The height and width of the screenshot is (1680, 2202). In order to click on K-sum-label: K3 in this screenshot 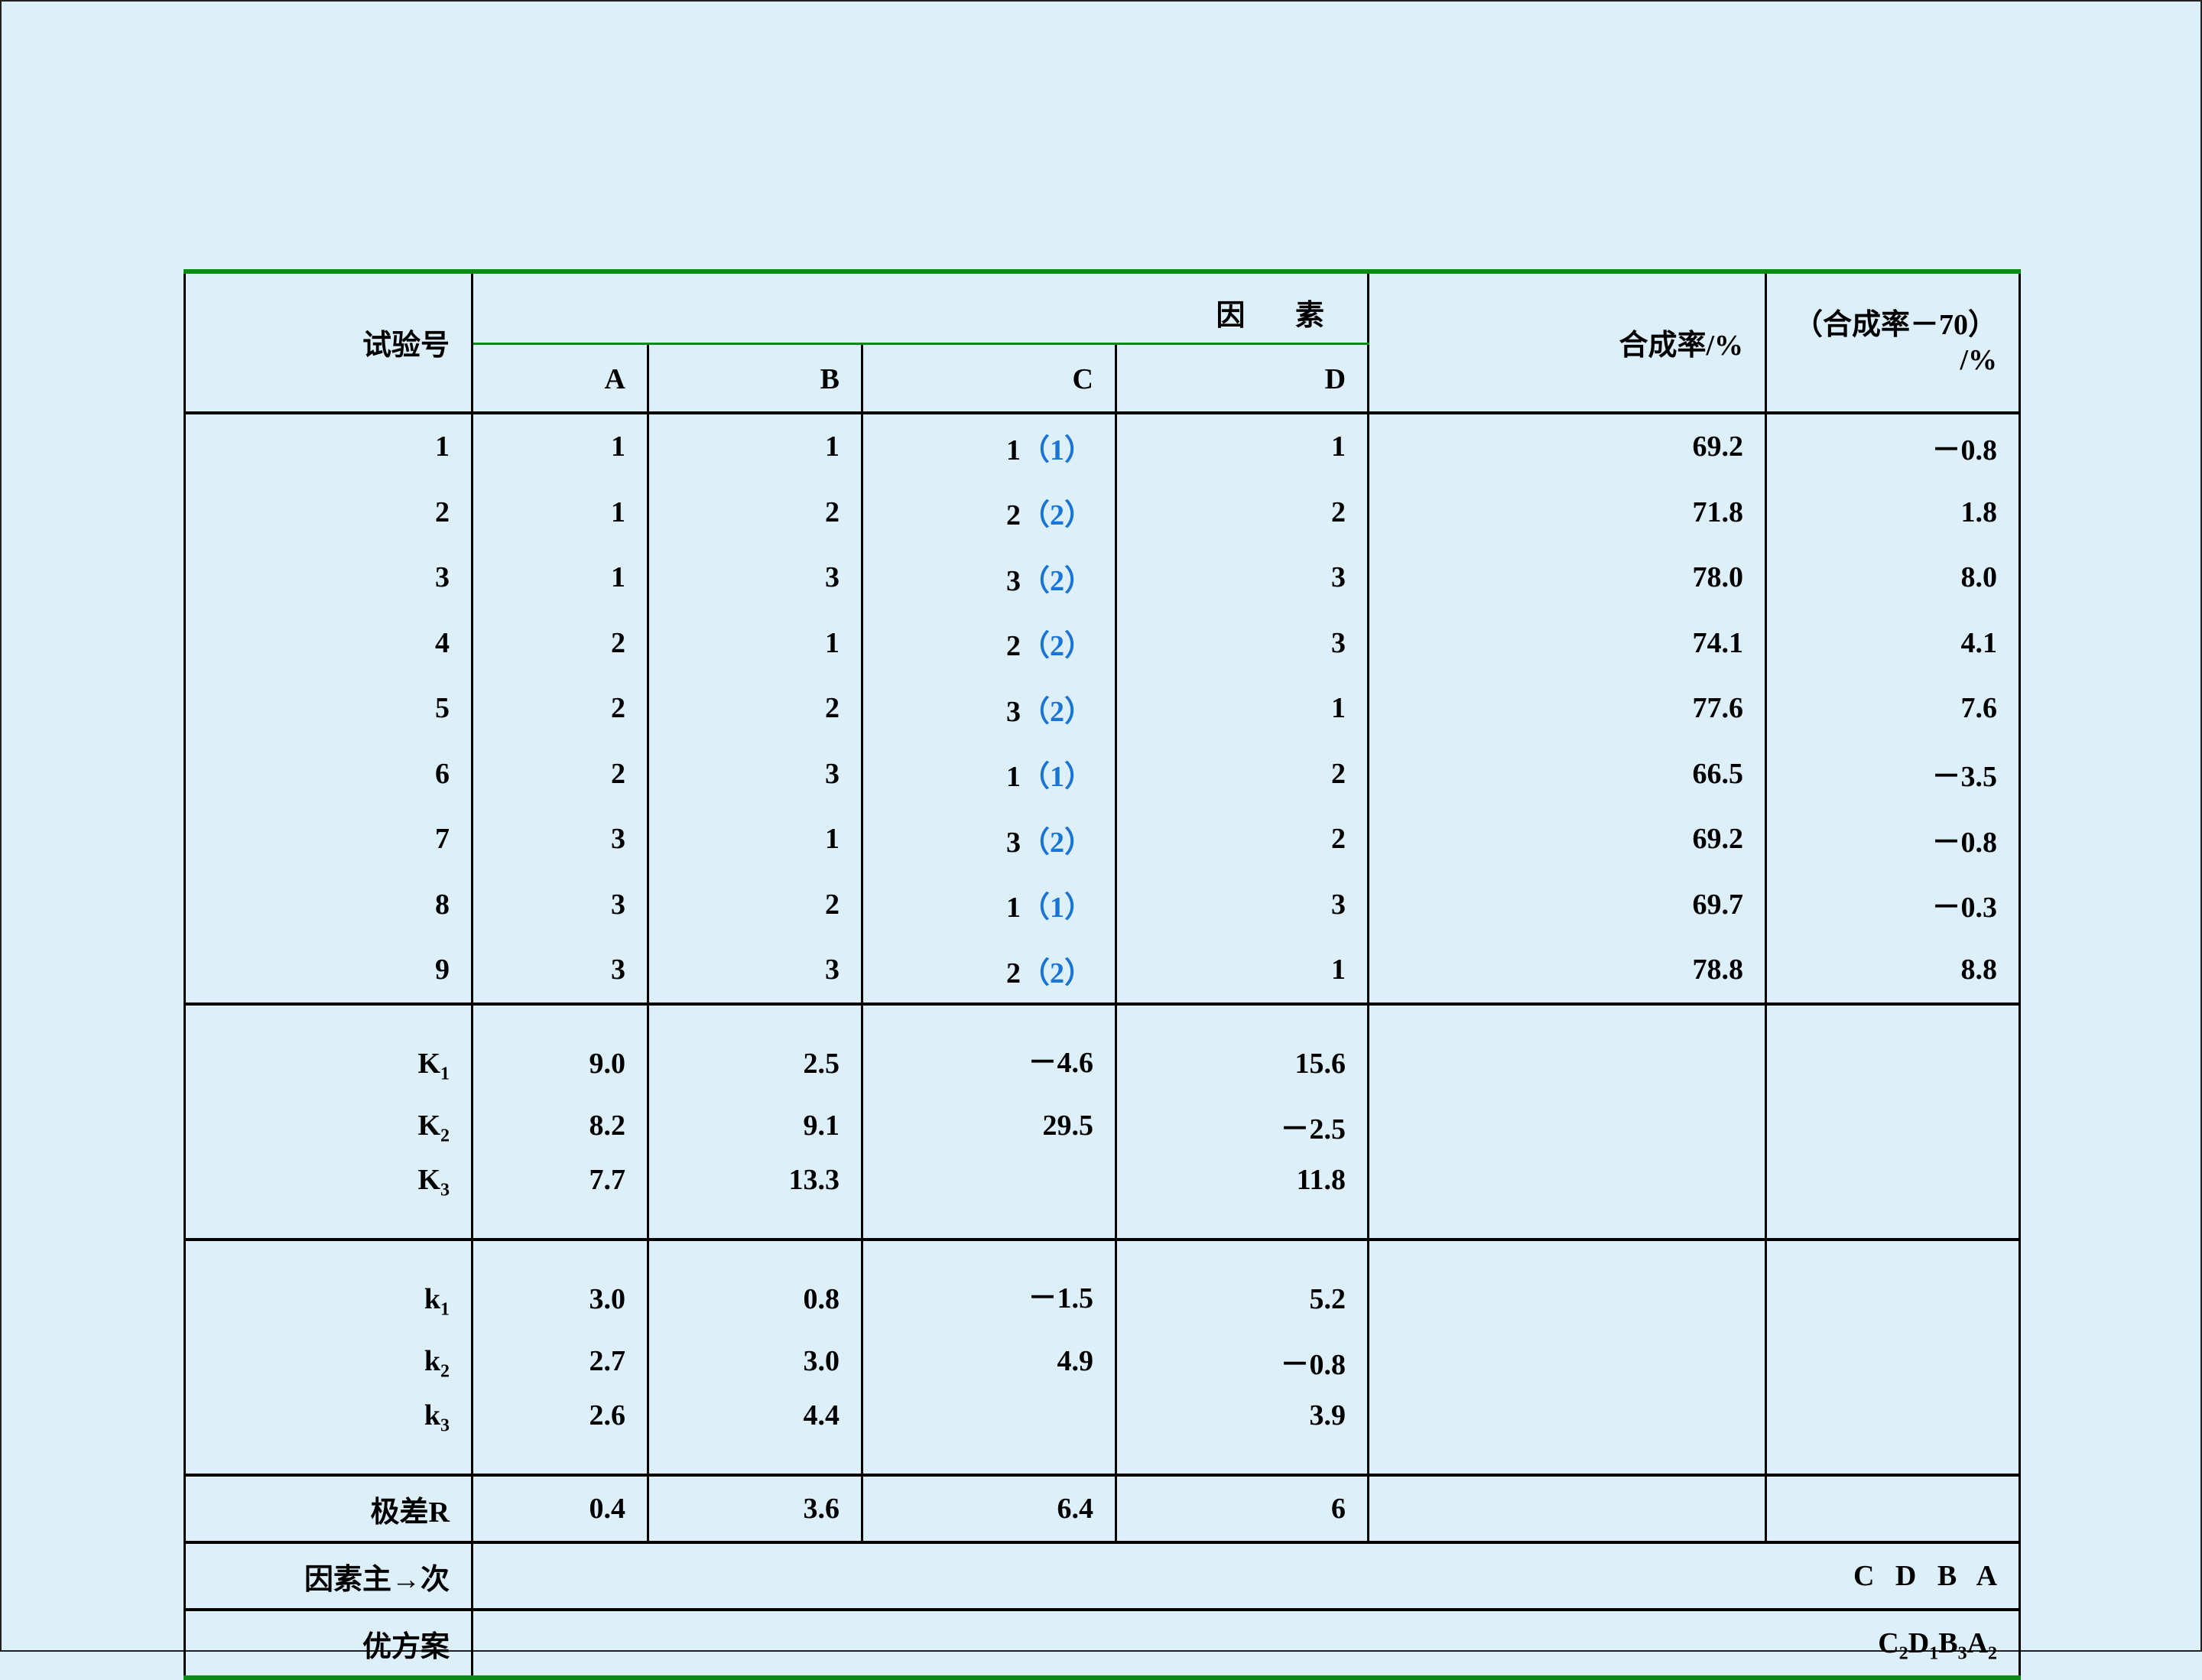, I will do `click(328, 1201)`.